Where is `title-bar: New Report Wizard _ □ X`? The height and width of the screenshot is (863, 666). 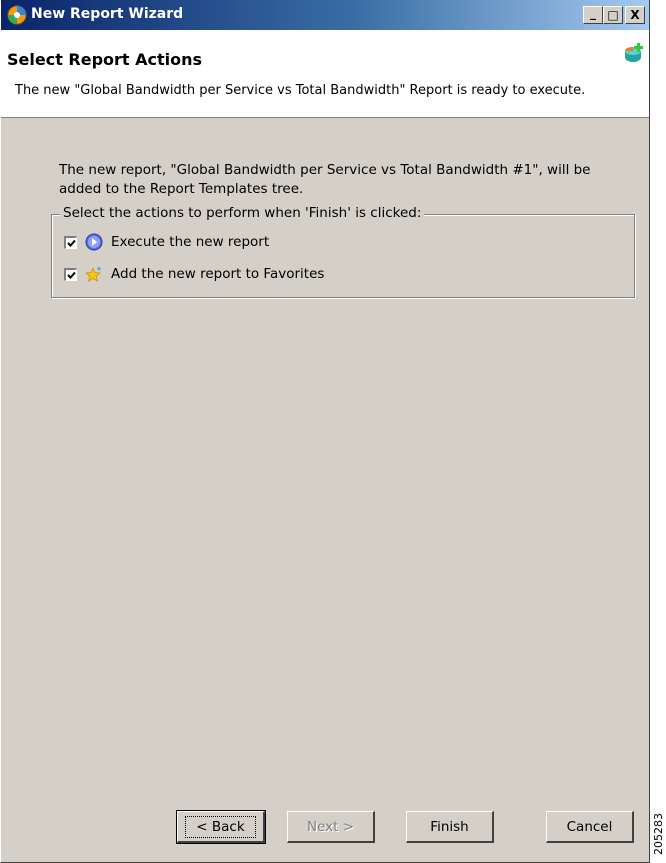
title-bar: New Report Wizard _ □ X is located at coordinates (325, 15).